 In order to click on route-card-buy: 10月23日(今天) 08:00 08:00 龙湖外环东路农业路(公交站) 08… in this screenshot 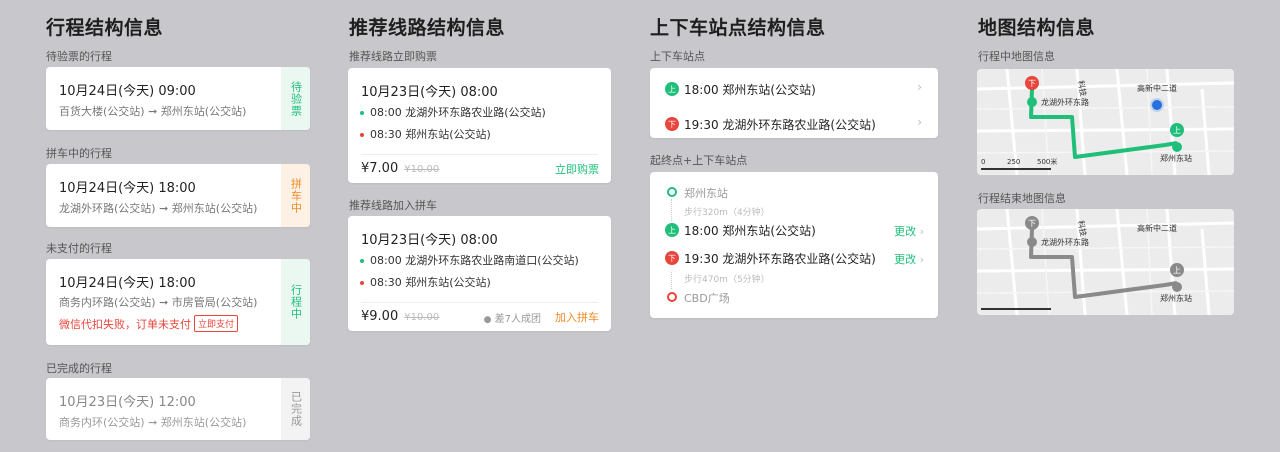, I will do `click(479, 125)`.